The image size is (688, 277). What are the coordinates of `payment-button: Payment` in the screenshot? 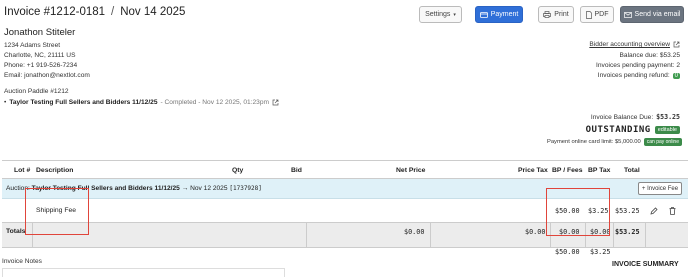 It's located at (499, 14).